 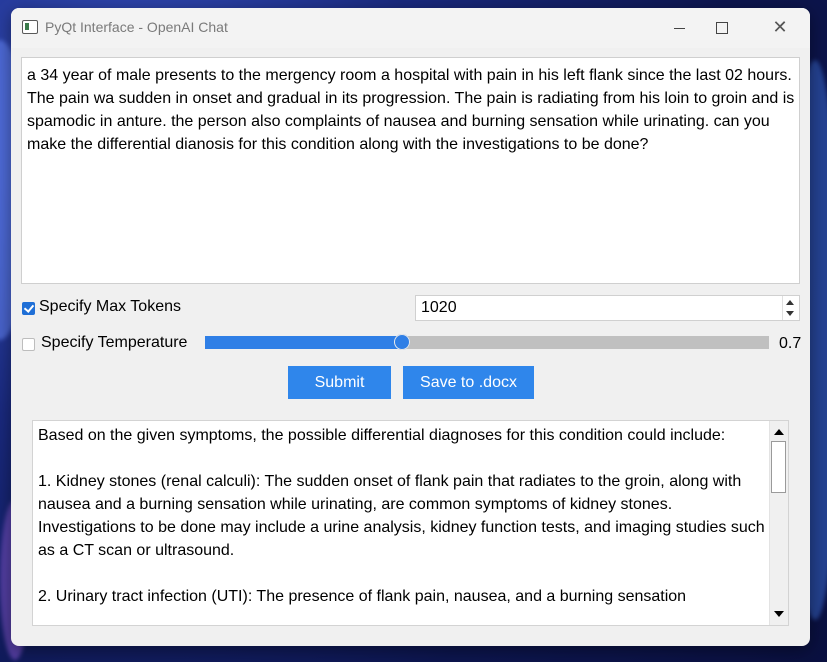 I want to click on max-tokens-value: 1020, so click(x=439, y=308).